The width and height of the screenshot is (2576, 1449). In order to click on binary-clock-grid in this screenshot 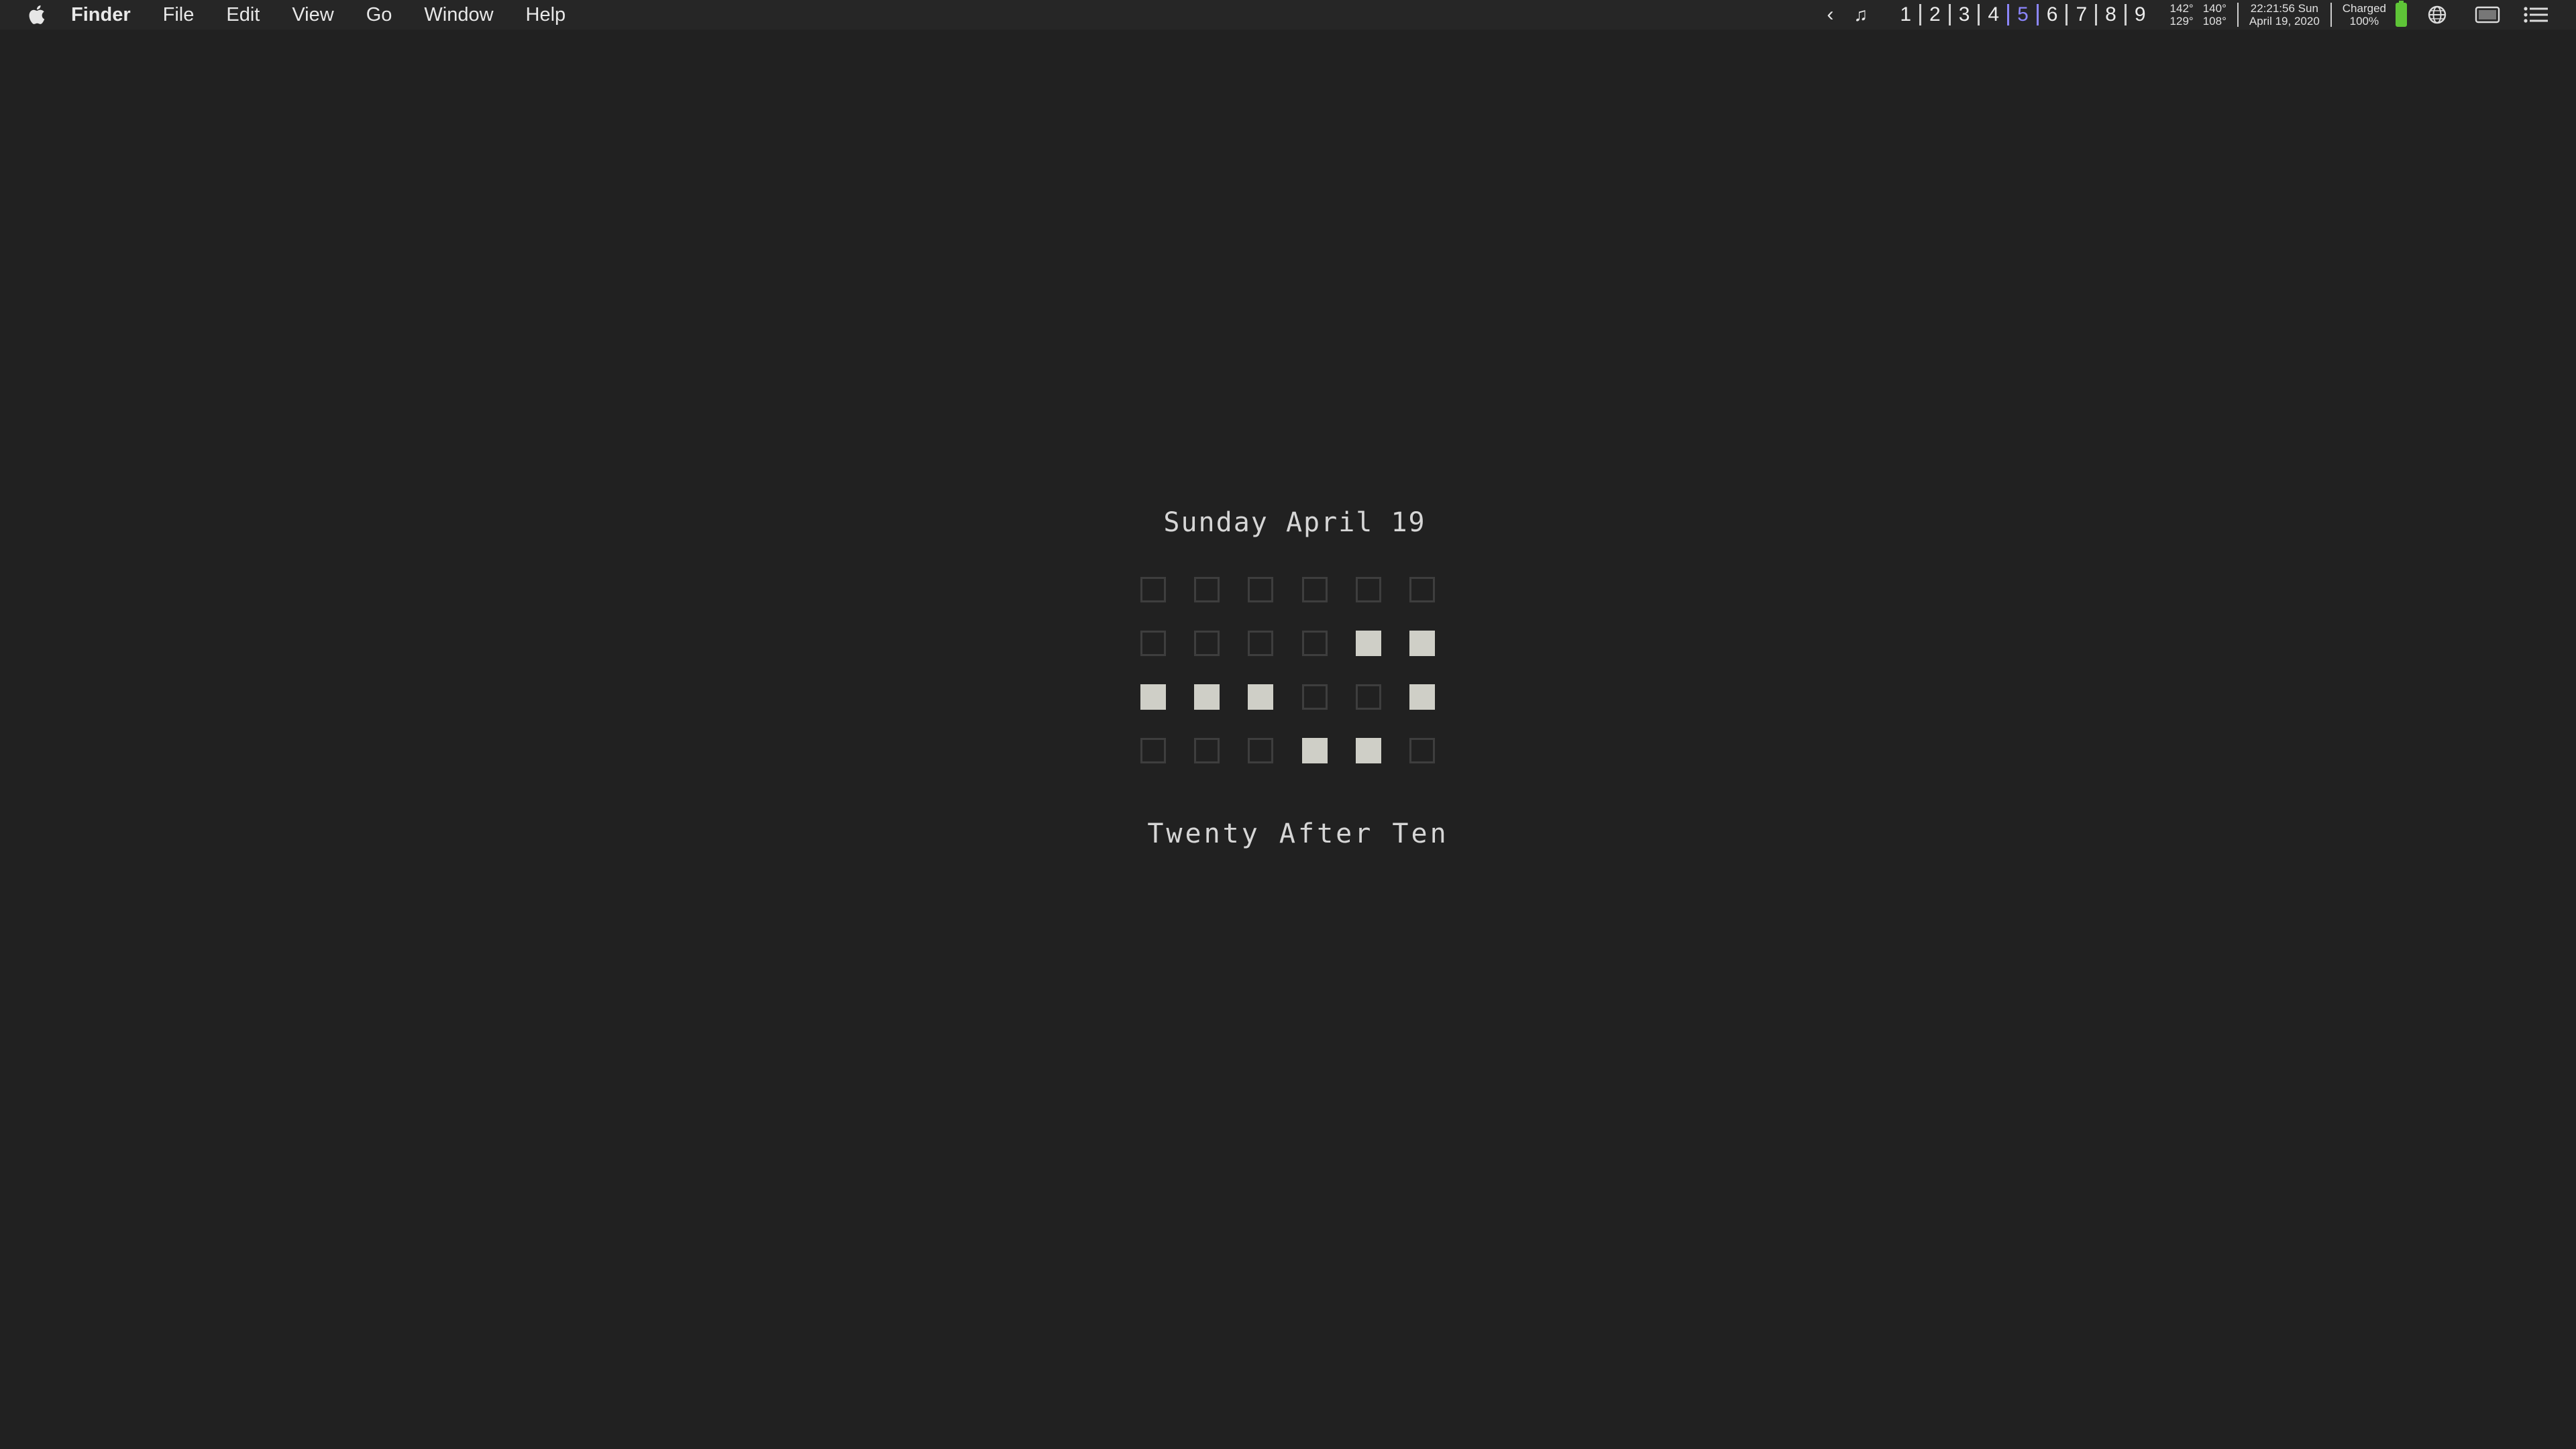, I will do `click(1294, 674)`.